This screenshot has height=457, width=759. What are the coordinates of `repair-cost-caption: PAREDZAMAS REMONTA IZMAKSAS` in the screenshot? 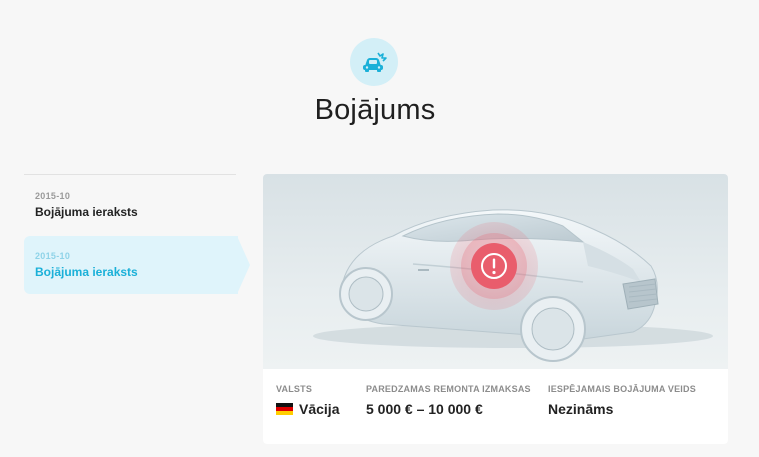 It's located at (448, 389).